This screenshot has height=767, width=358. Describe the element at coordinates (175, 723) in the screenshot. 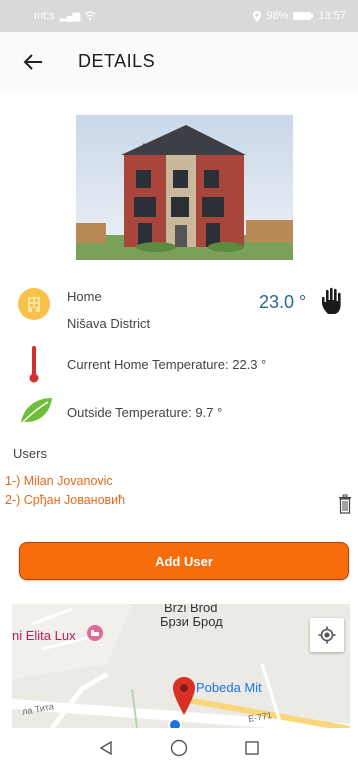

I see `current-position-icon` at that location.